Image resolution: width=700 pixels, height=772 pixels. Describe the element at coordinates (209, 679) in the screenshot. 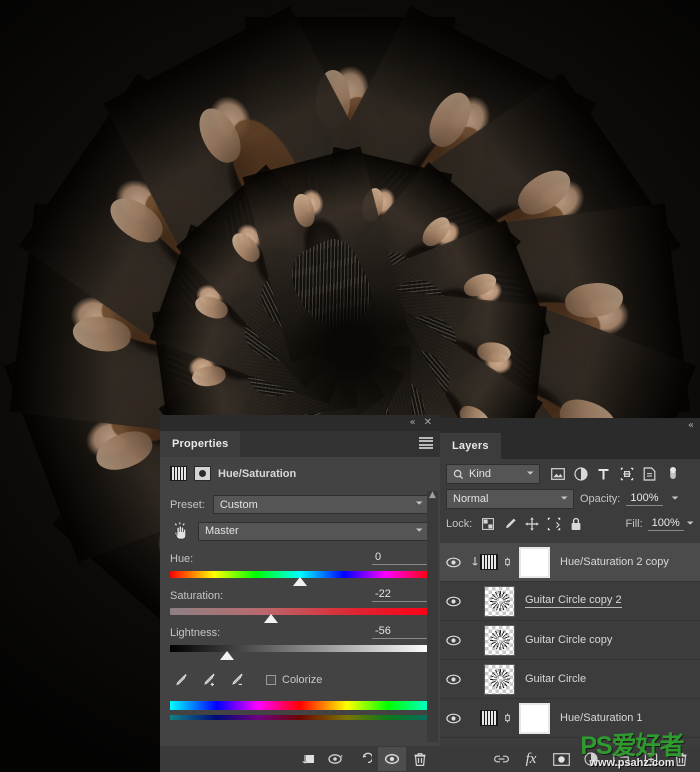

I see `eyedropper-add-icon` at that location.